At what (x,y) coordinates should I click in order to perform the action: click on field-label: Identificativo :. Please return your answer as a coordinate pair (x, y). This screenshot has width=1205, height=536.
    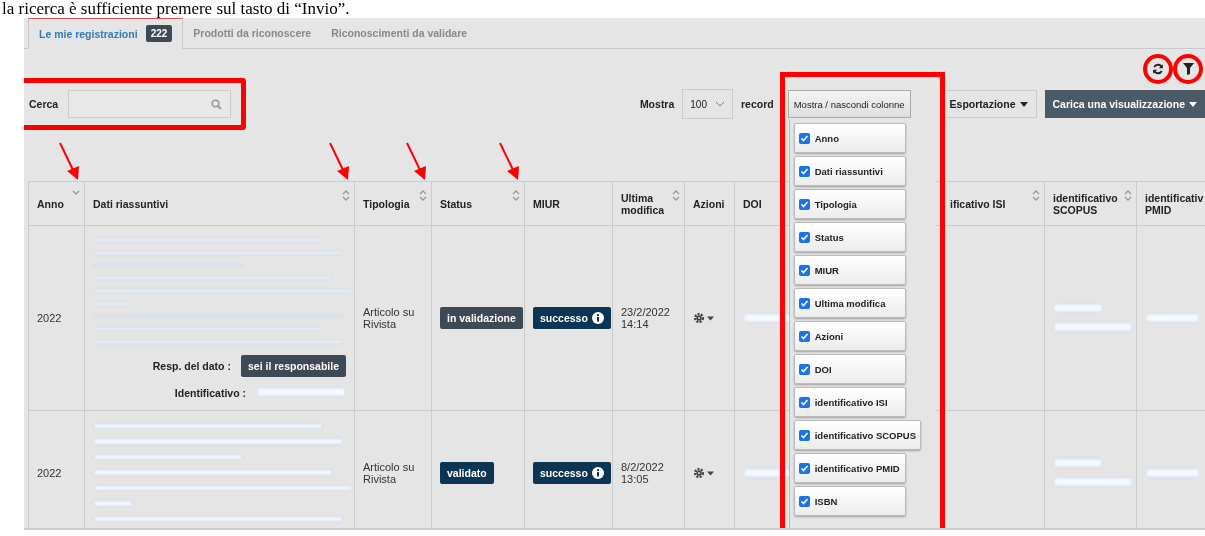
    Looking at the image, I should click on (210, 392).